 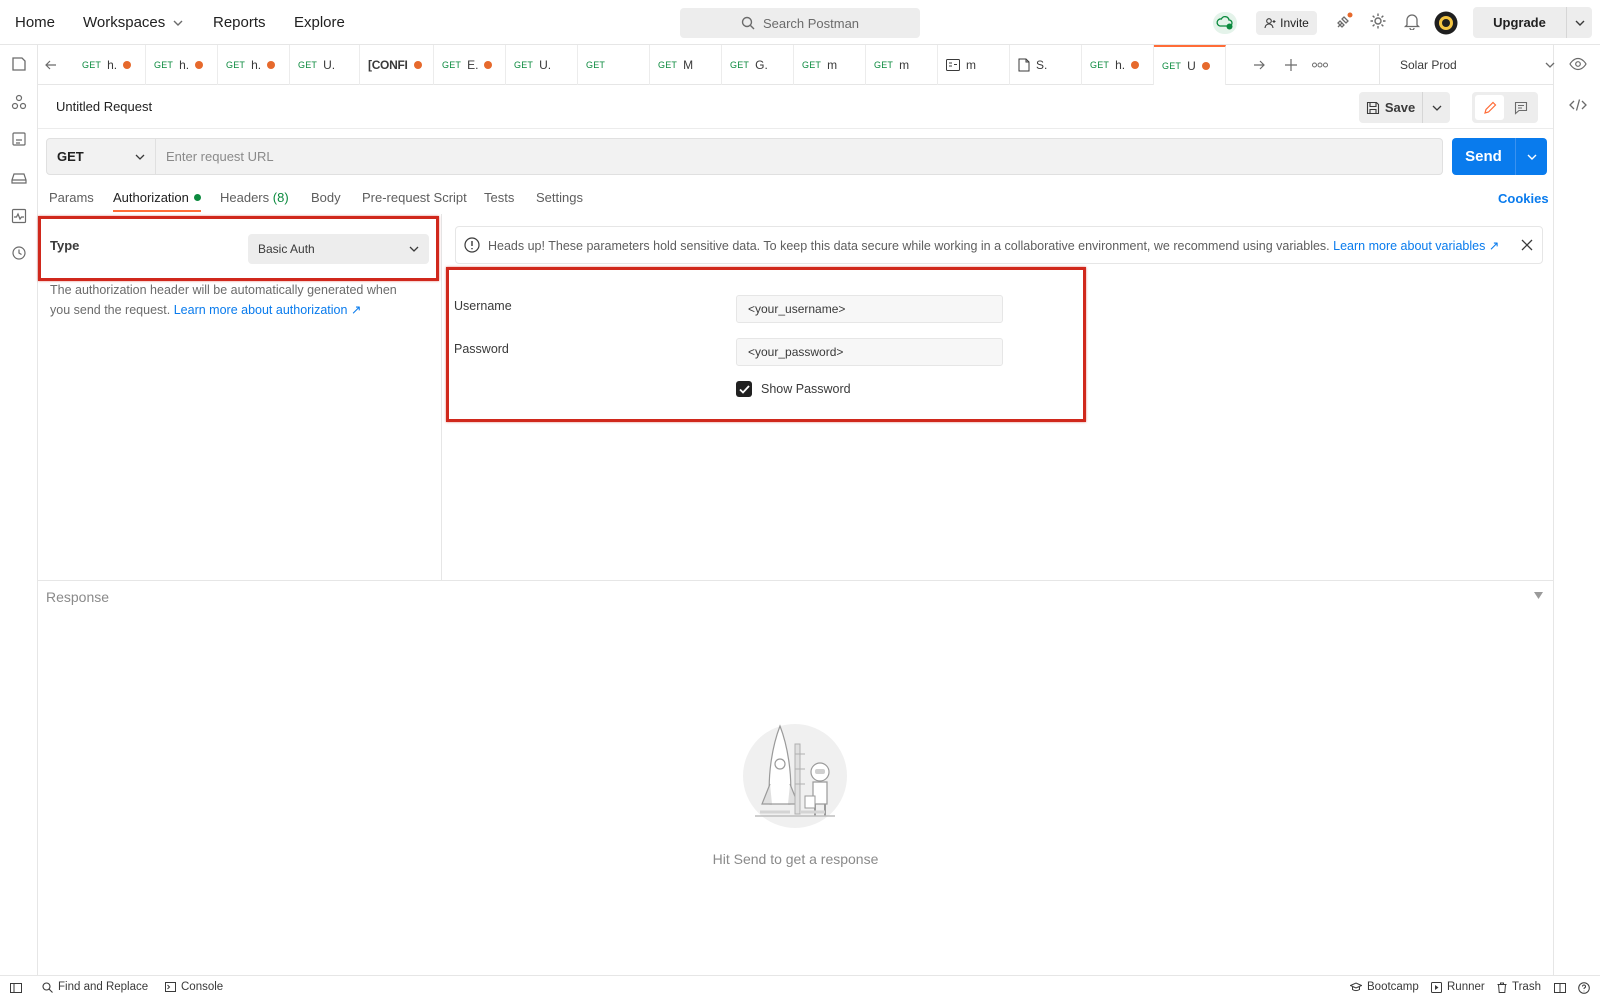 I want to click on tab-authorization: Authorization, so click(x=157, y=201).